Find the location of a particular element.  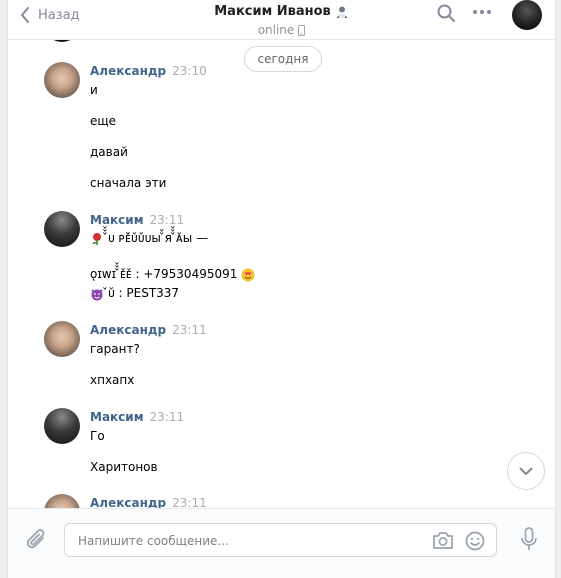

camera-icon is located at coordinates (443, 540).